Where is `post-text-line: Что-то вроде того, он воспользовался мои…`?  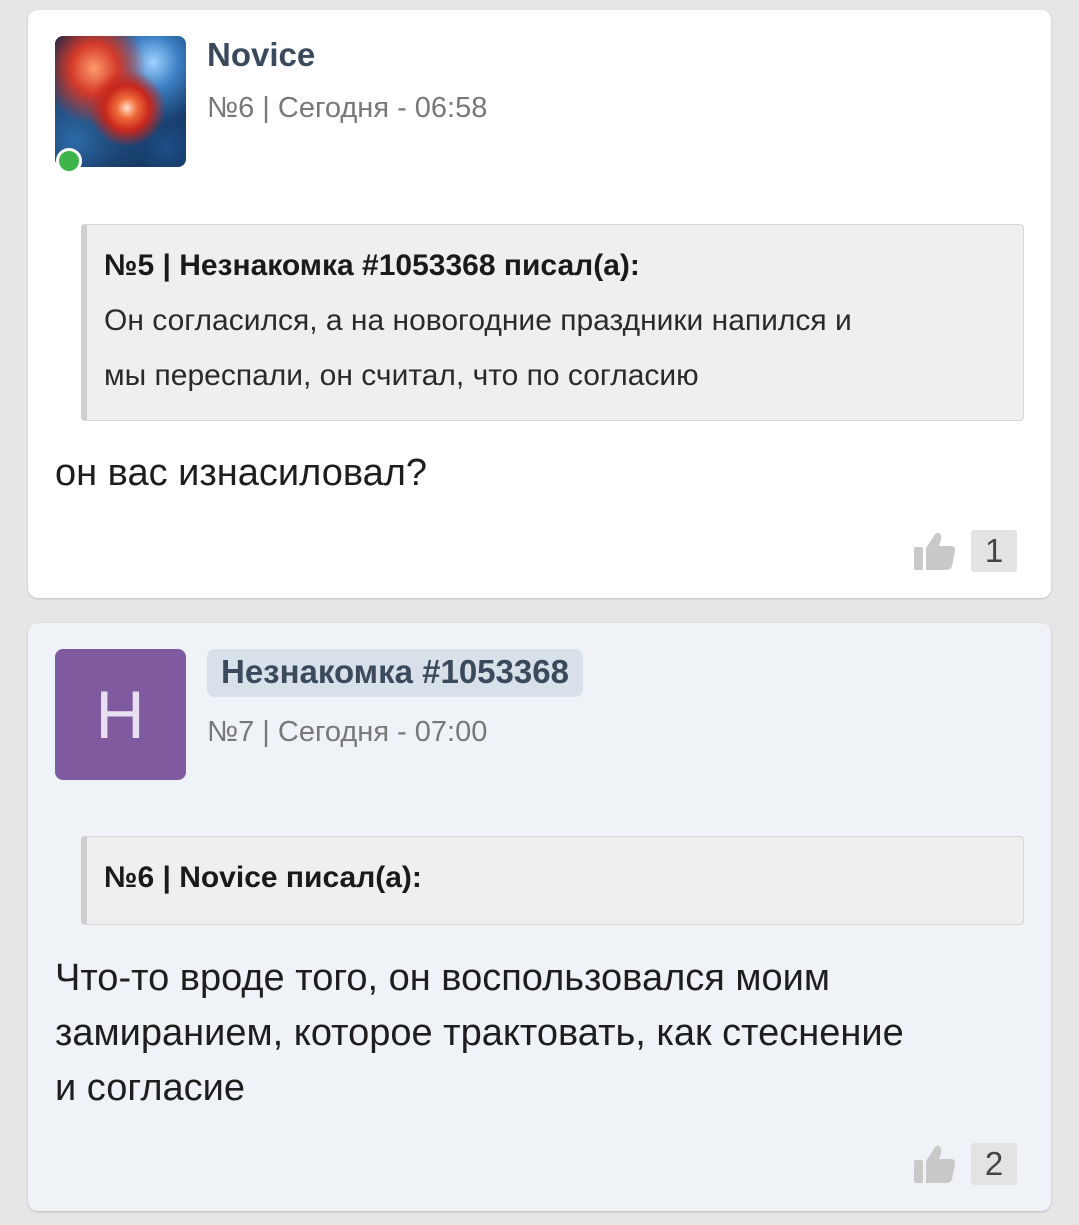
post-text-line: Что-то вроде того, он воспользовался мои… is located at coordinates (442, 978).